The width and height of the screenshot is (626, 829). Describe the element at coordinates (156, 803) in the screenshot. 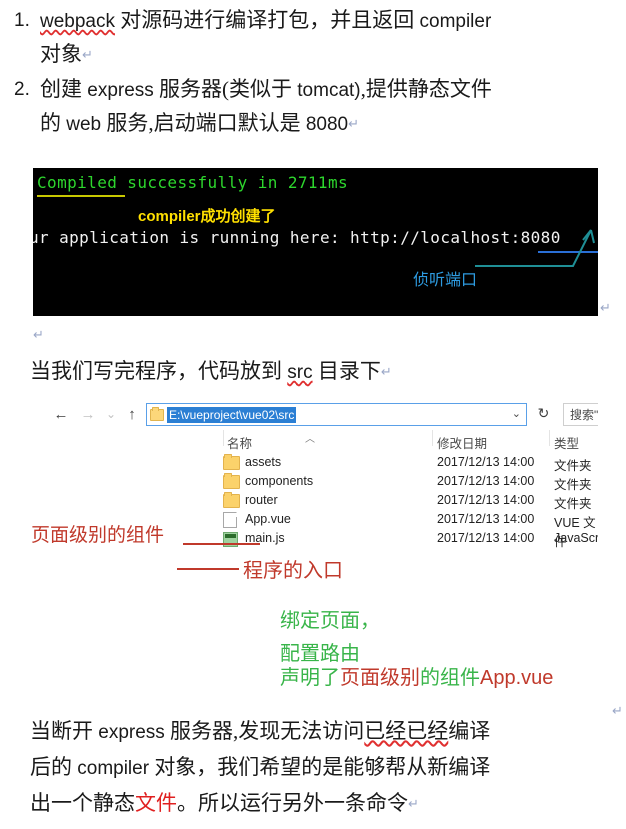

I see `bp-l3-red: 文件` at that location.